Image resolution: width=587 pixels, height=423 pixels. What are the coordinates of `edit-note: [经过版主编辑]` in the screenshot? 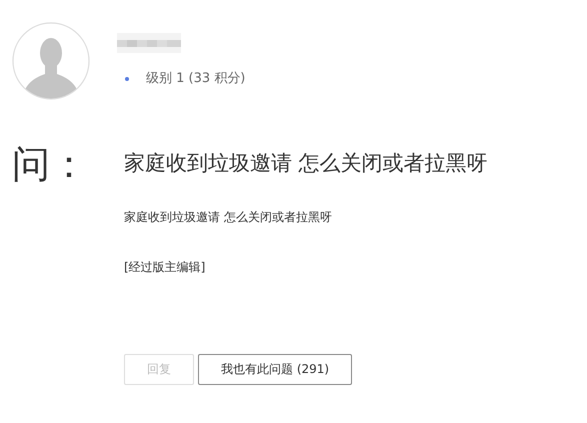 It's located at (165, 267).